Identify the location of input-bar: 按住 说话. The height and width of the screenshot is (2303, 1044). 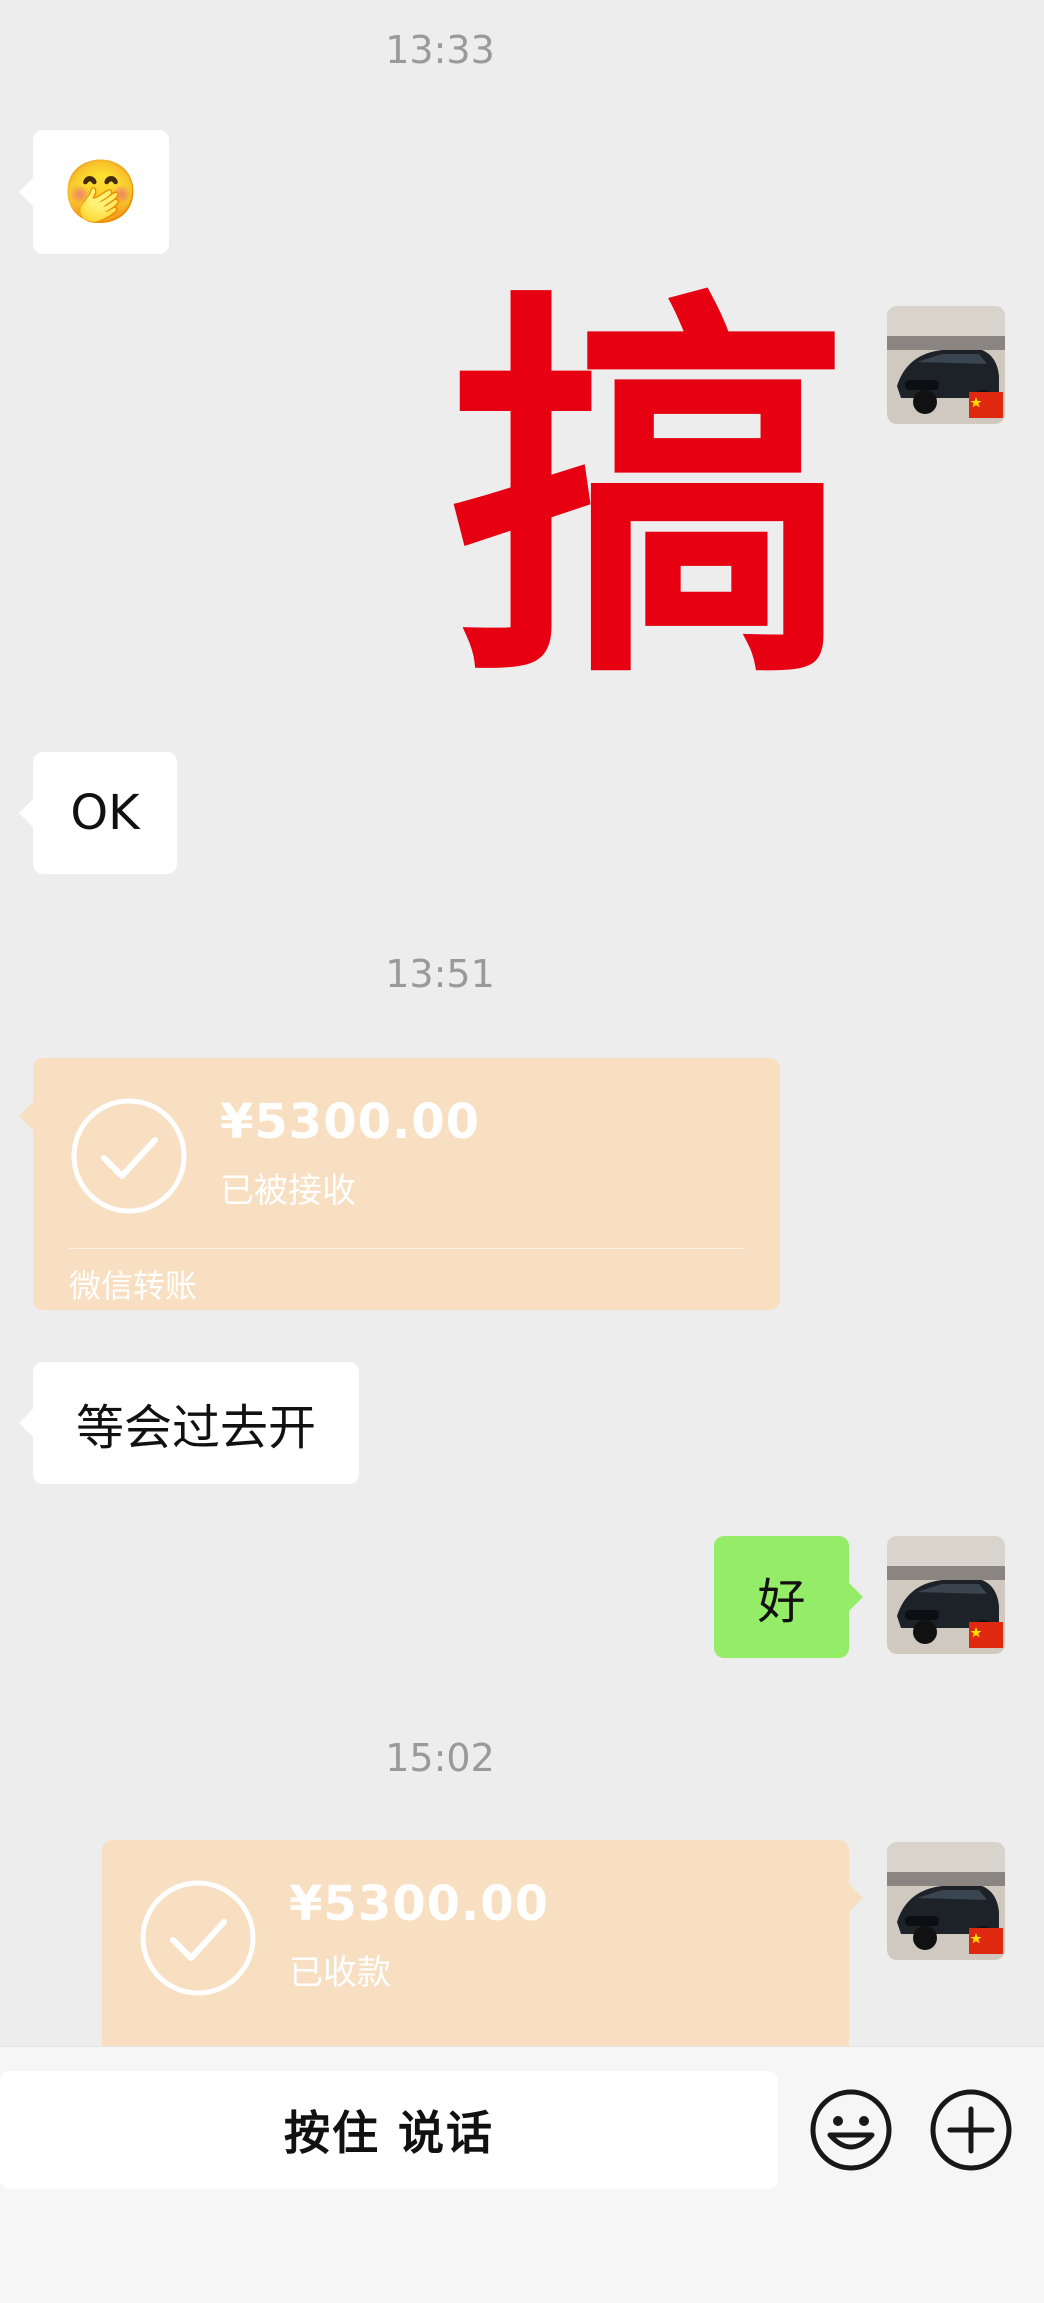
(522, 2174).